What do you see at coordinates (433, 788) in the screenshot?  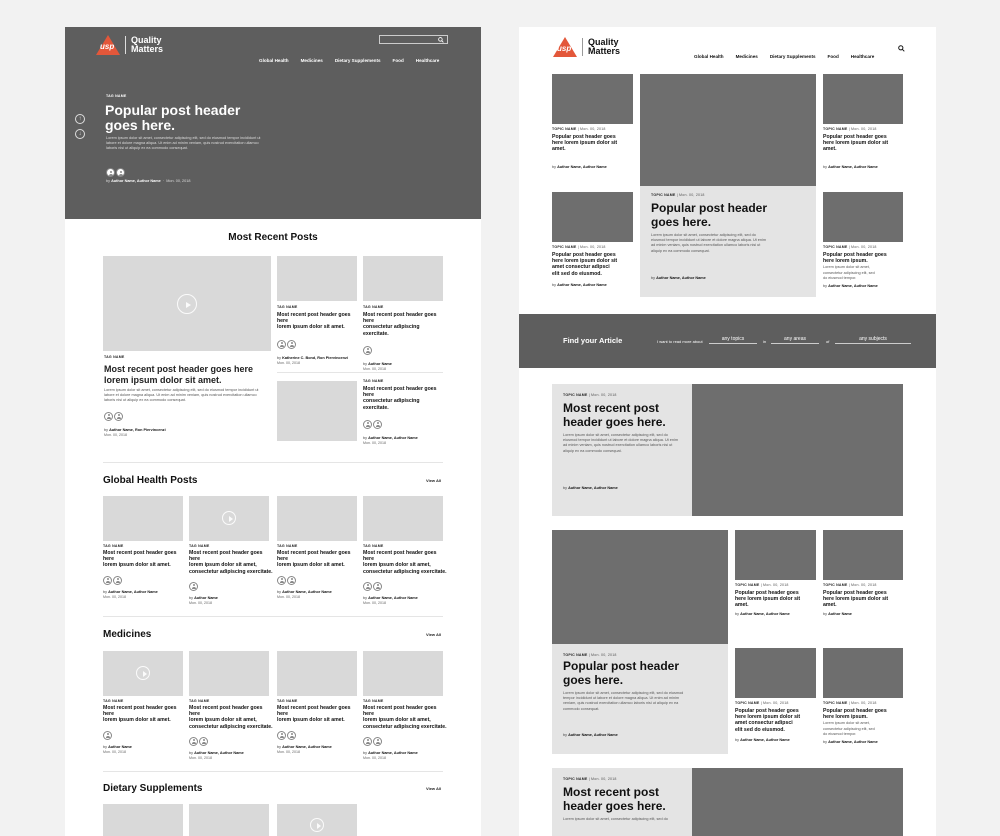 I see `dietary-view-all-link: View All` at bounding box center [433, 788].